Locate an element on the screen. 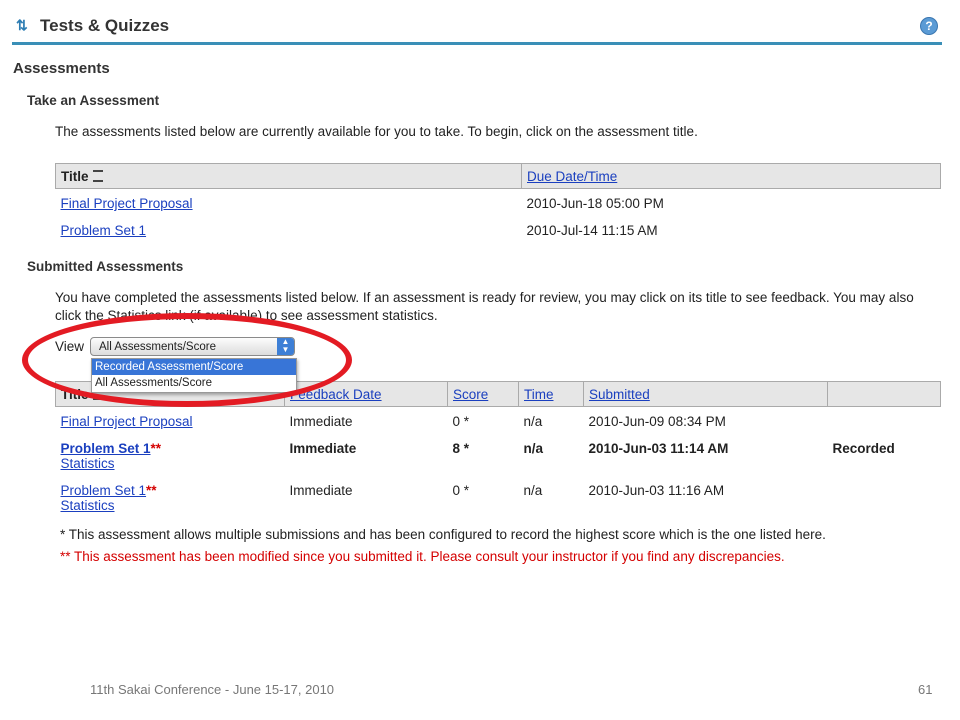 This screenshot has height=720, width=960. refresh-arrows-icon: ⇅ is located at coordinates (23, 25).